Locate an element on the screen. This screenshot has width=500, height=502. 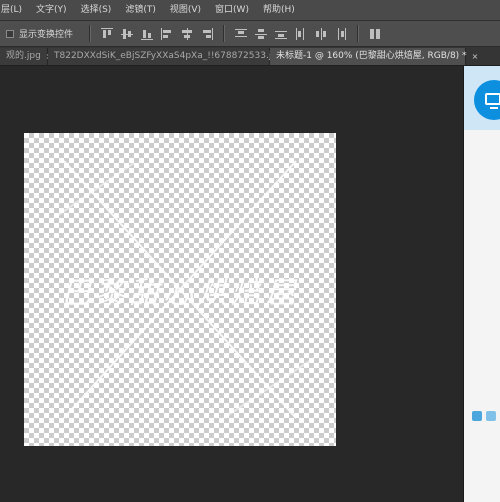
panel-image-icon is located at coordinates (477, 416).